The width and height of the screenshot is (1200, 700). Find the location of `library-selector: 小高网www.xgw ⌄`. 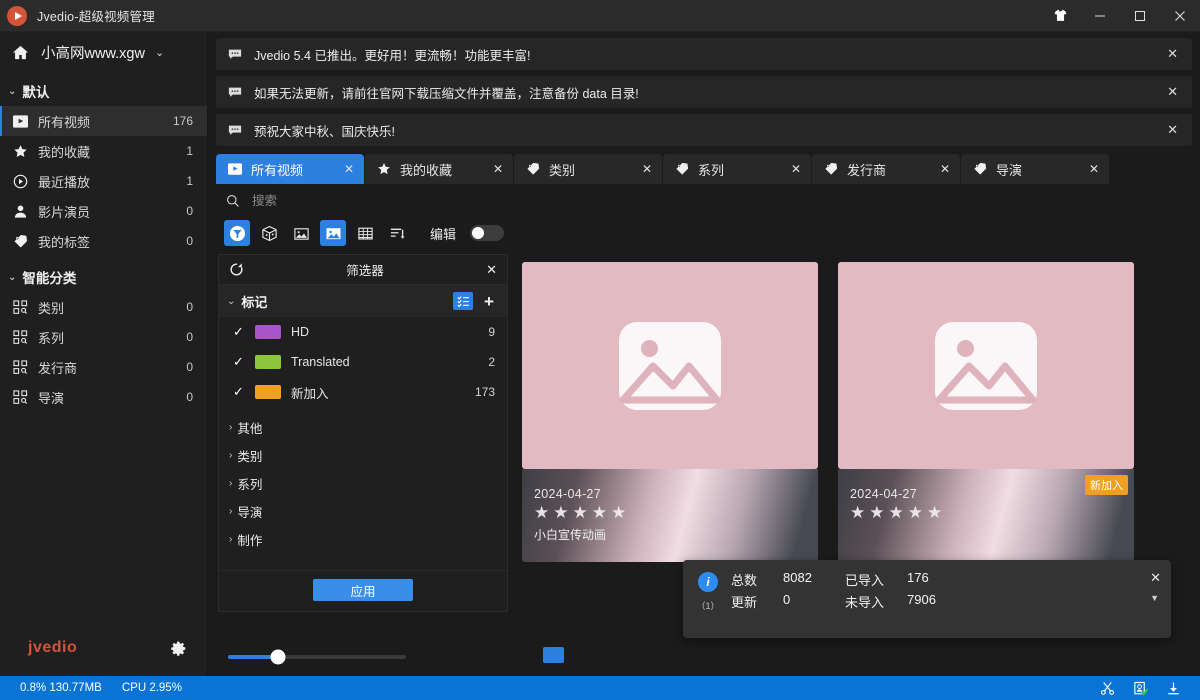

library-selector: 小高网www.xgw ⌄ is located at coordinates (103, 52).